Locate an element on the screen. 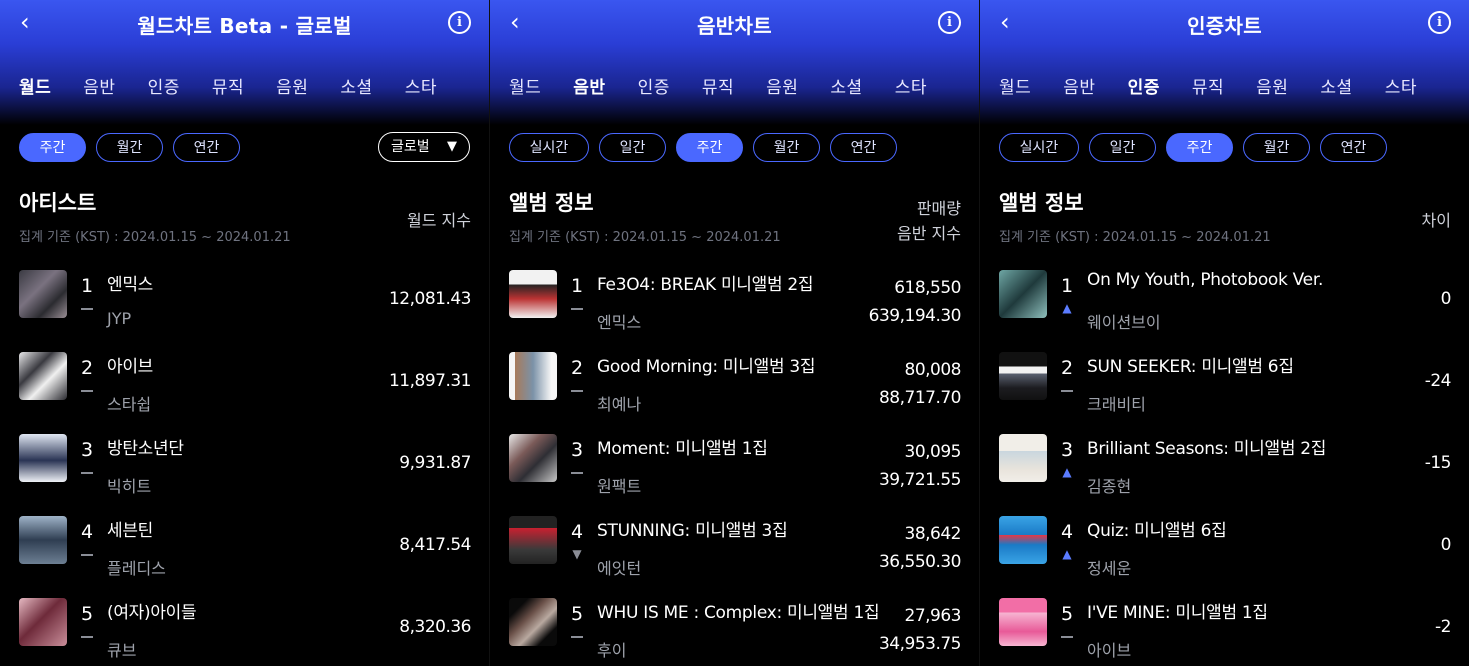  chart-row: 3 ▲ Brilliant Seasons: 미니앨범 2집 김종현 -15 is located at coordinates (1224, 470).